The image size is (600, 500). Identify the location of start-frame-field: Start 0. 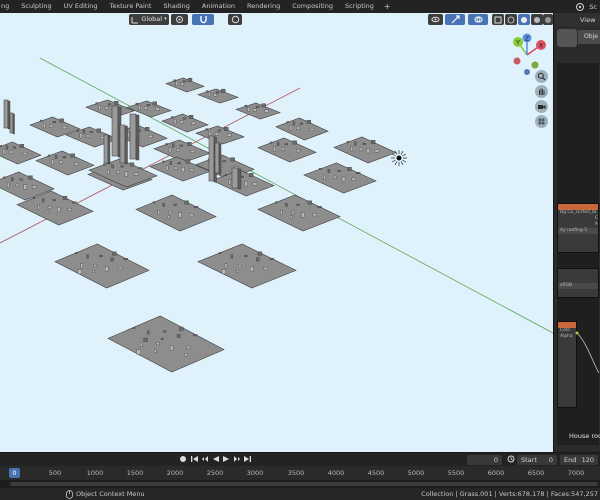
(537, 460).